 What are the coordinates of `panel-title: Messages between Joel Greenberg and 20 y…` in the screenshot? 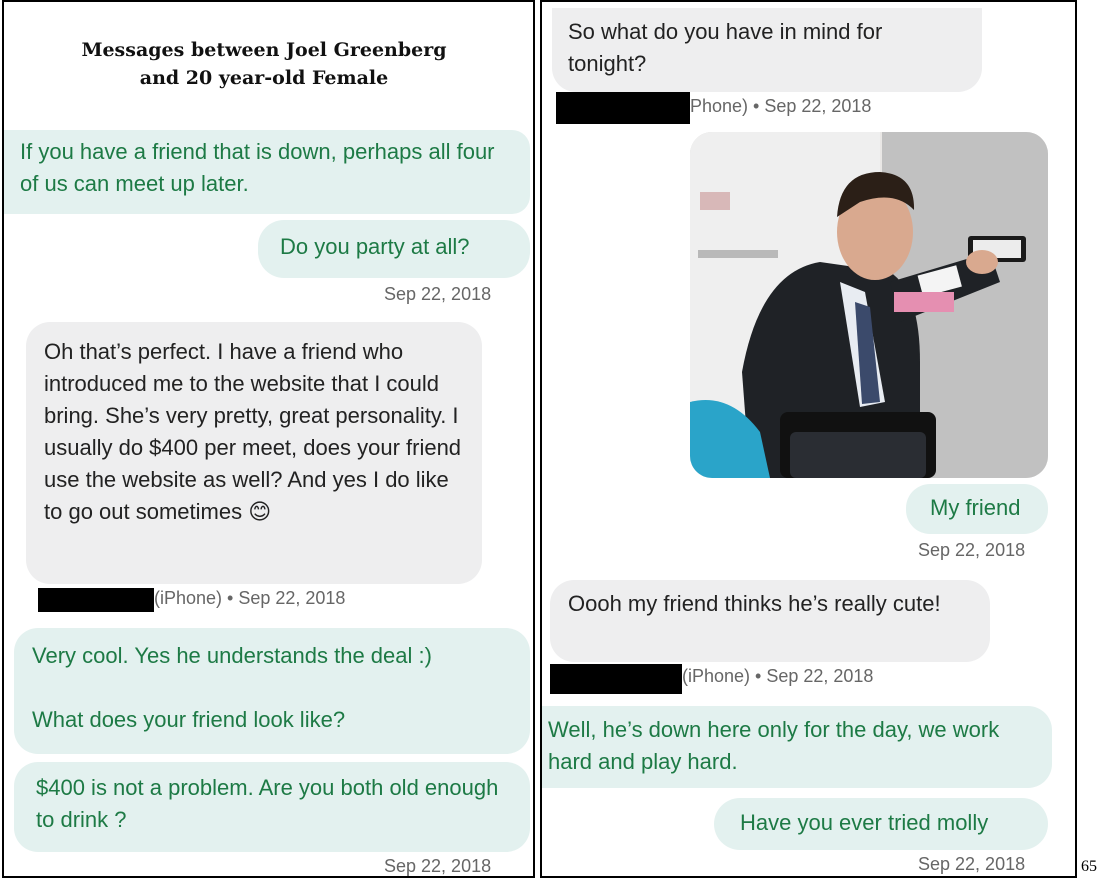 It's located at (264, 64).